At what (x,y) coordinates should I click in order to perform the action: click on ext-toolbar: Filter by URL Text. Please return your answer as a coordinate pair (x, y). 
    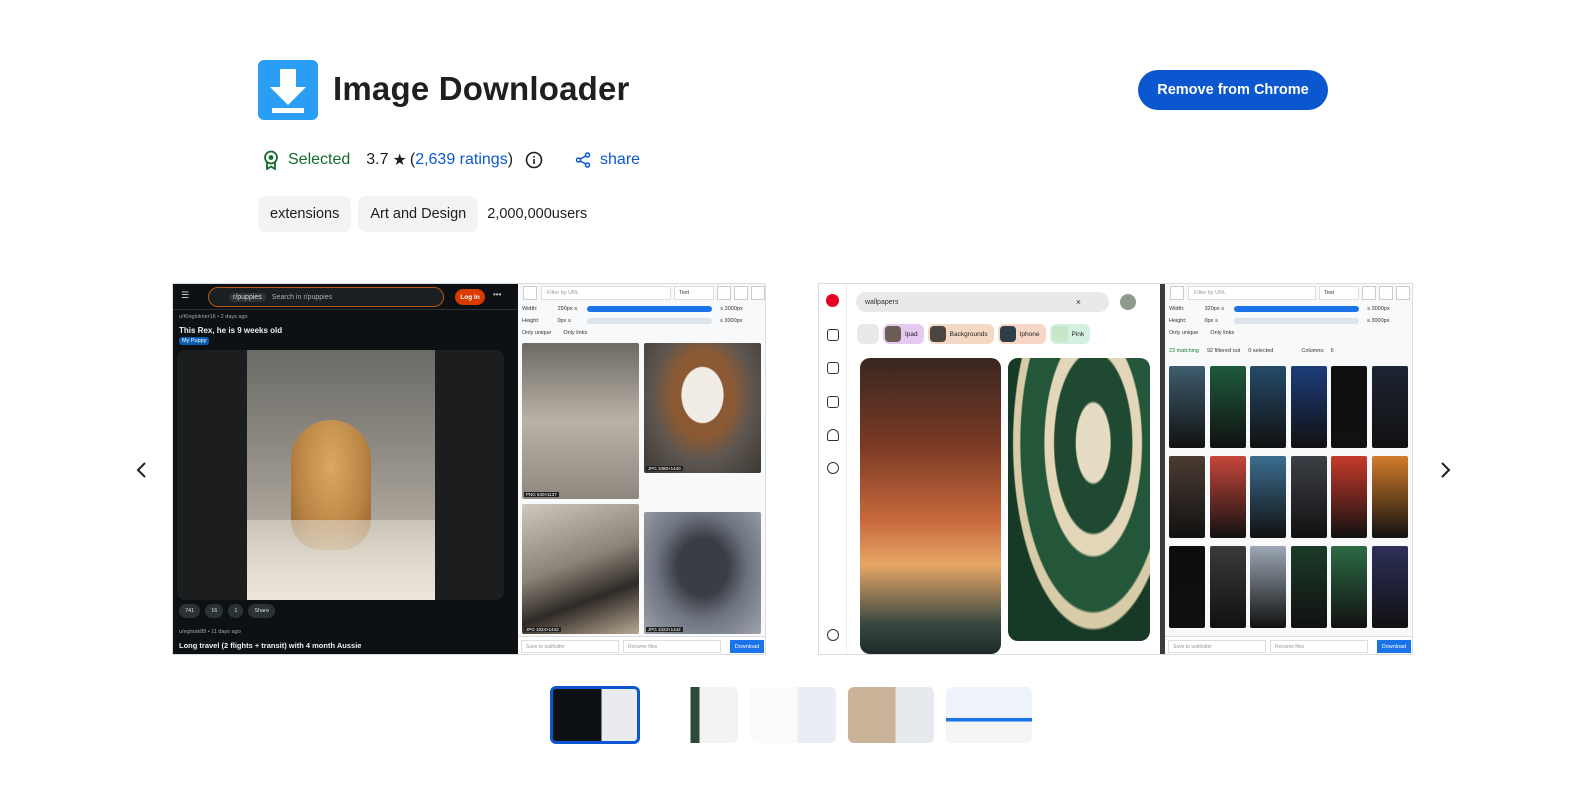
    Looking at the image, I should click on (641, 293).